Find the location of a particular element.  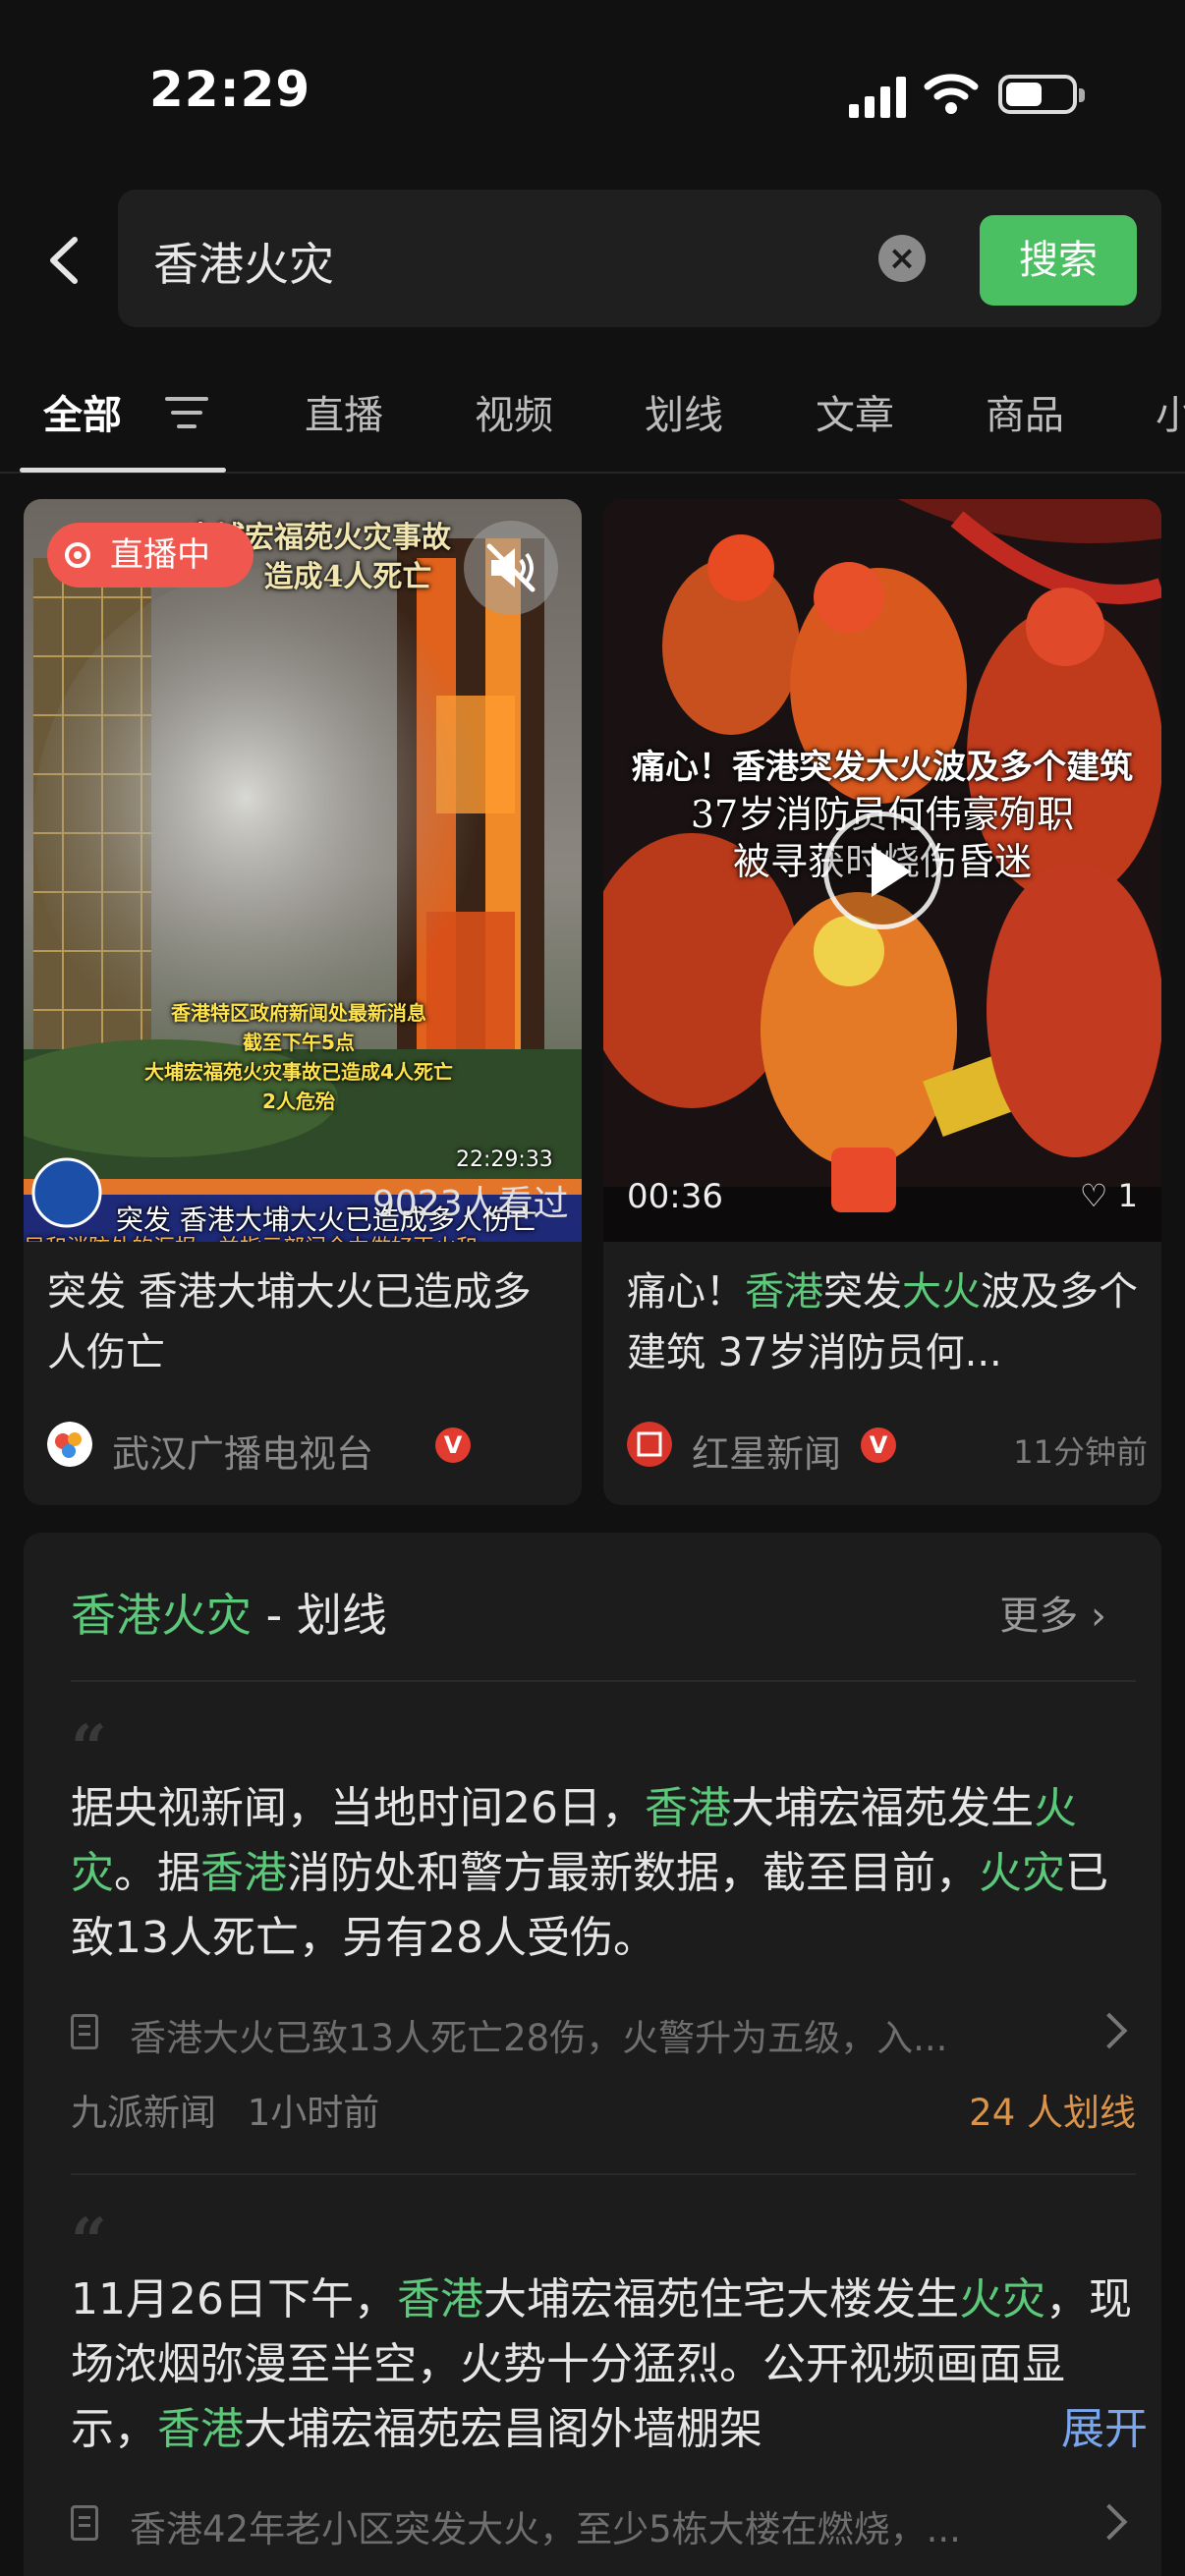

overlay-line-1: 痛心！香港突发大火波及多个建筑 is located at coordinates (883, 767).